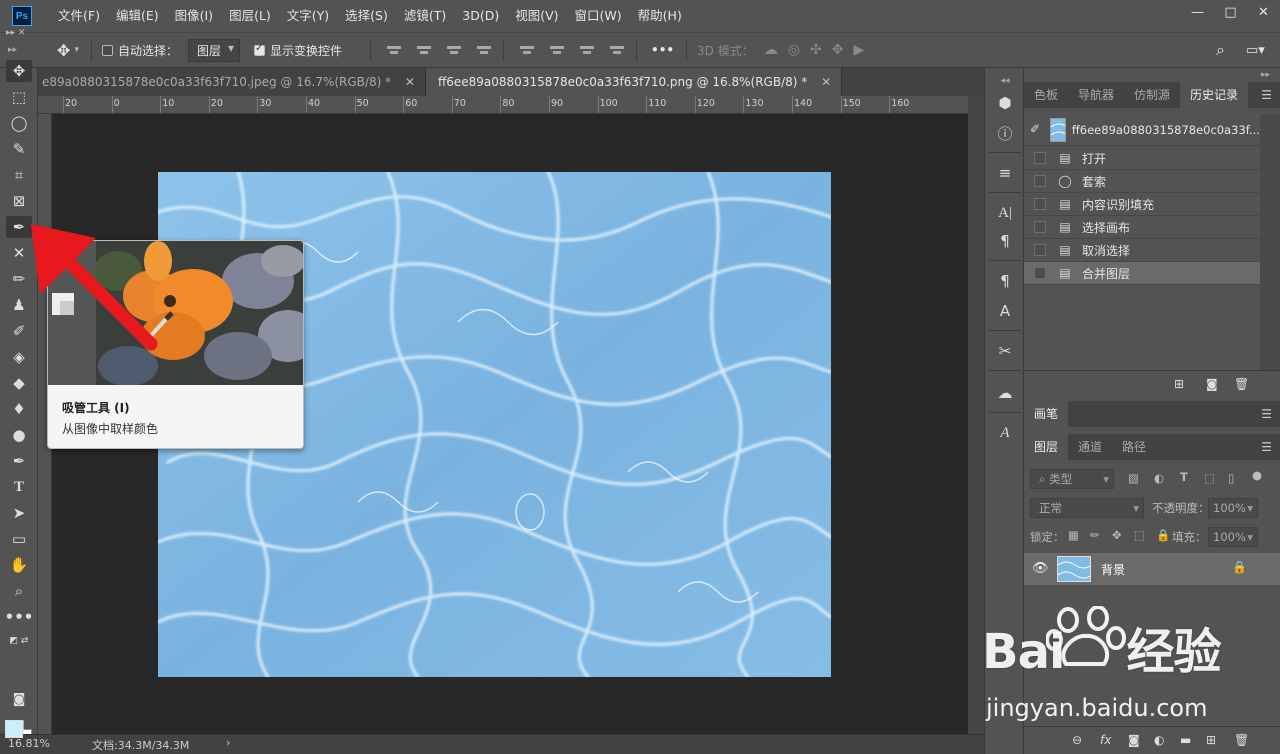 The image size is (1280, 754). Describe the element at coordinates (1134, 447) in the screenshot. I see `tab-paths: 路径` at that location.